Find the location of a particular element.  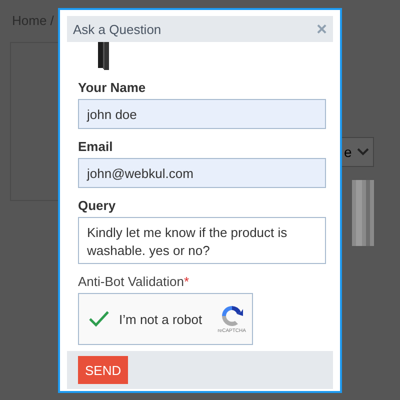

required-mark: * is located at coordinates (187, 281).